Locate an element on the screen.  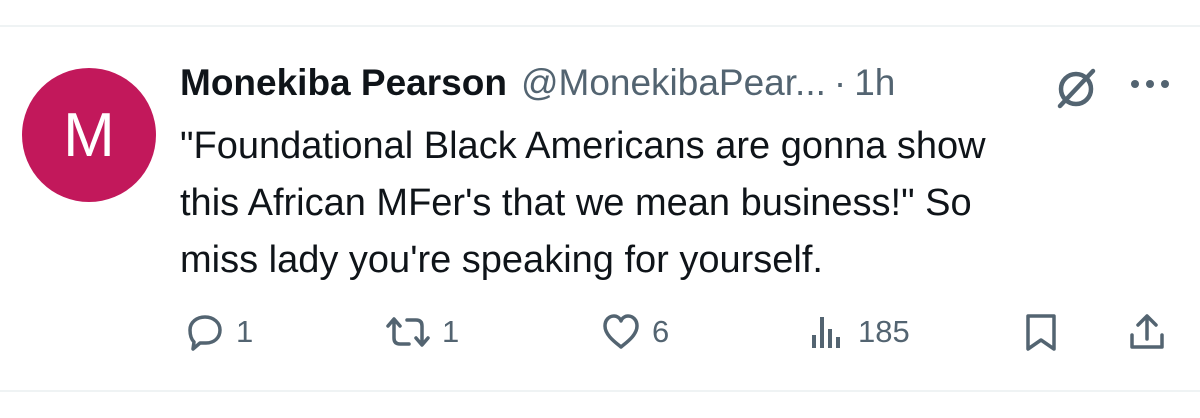
reply-button: 1 is located at coordinates (218, 332).